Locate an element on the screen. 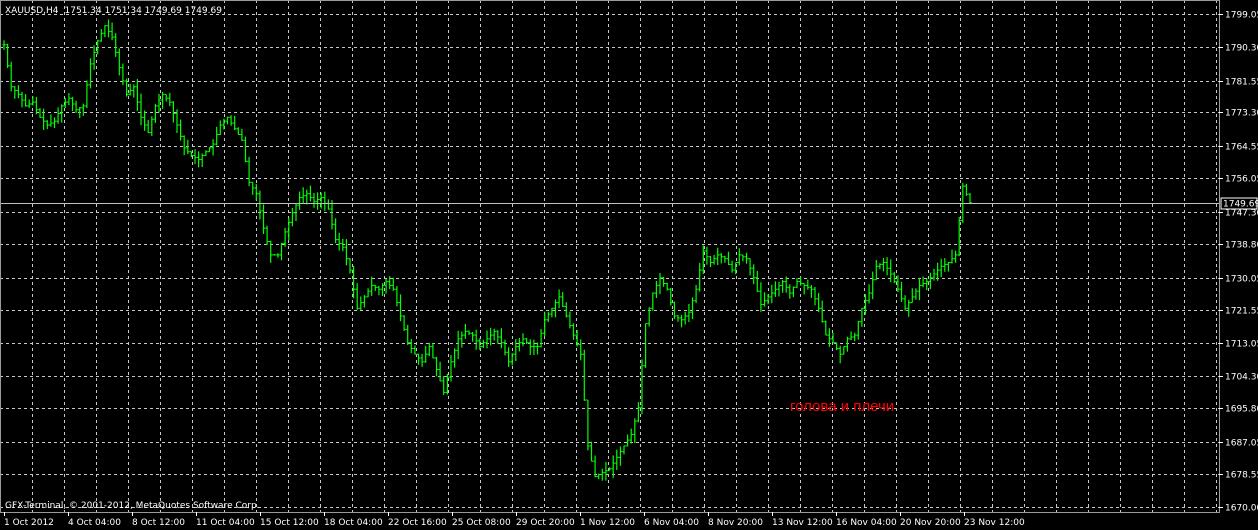  x-tick-label: 29 Oct 20:00 is located at coordinates (545, 523).